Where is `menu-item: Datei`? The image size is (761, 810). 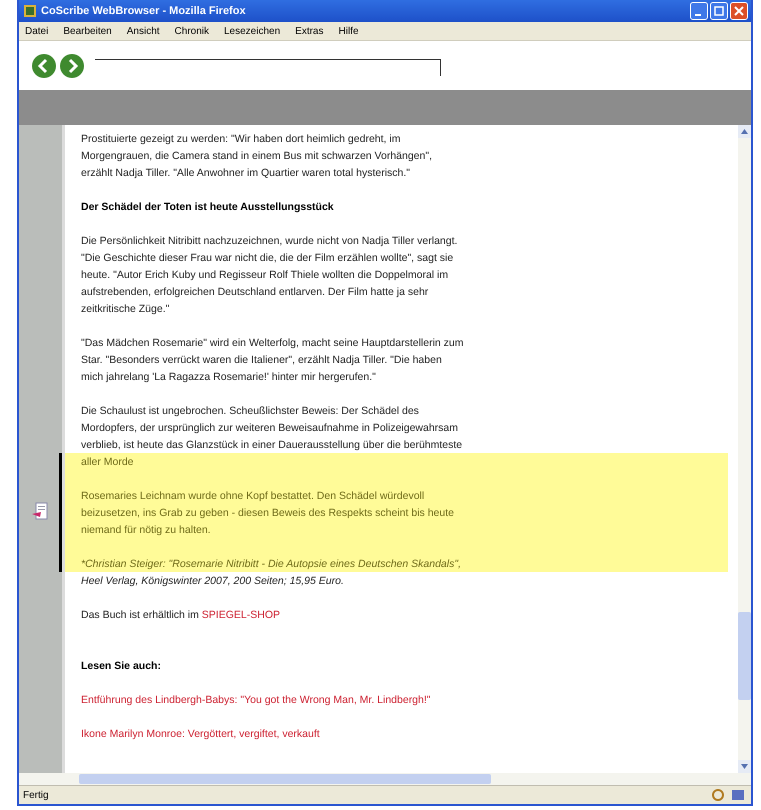
menu-item: Datei is located at coordinates (36, 31).